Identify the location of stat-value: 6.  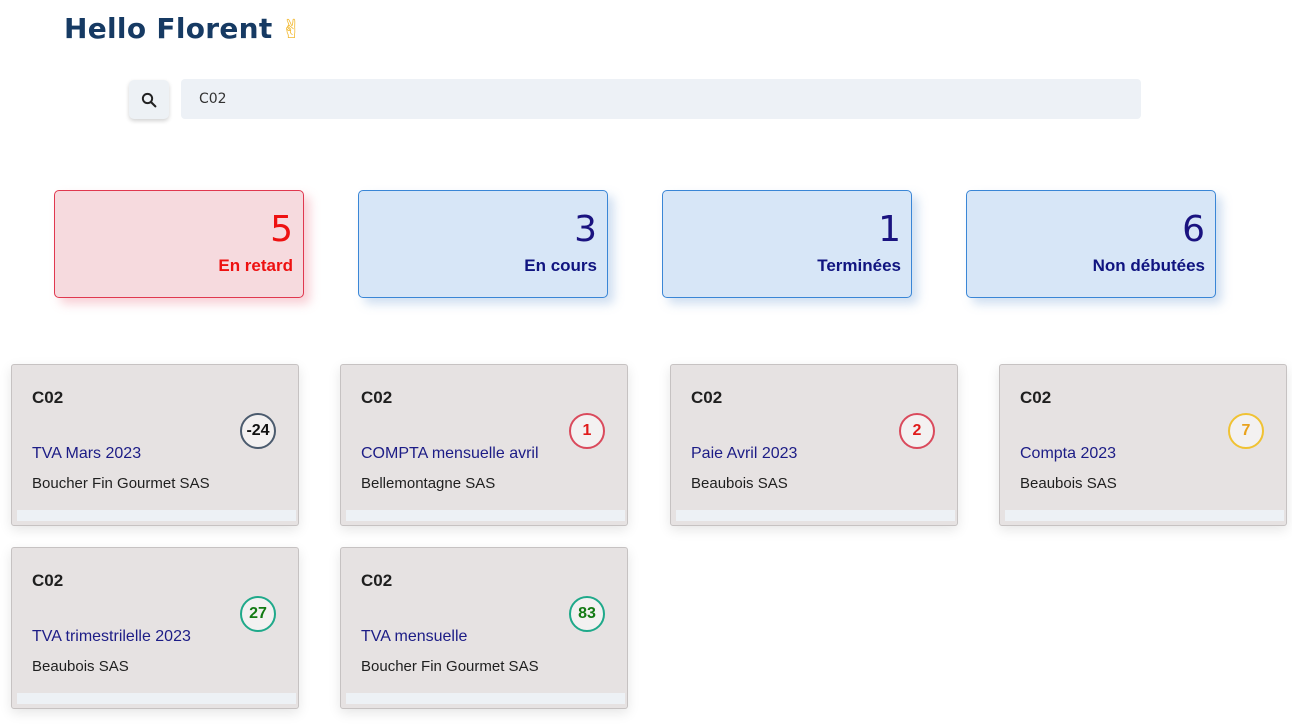
(1193, 229).